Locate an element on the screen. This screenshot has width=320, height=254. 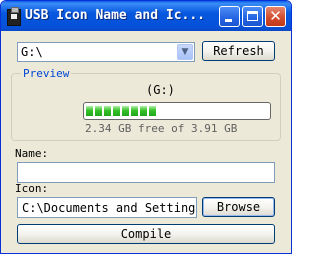
icon-path-input: C:\Documents and Settings\Adm is located at coordinates (107, 207).